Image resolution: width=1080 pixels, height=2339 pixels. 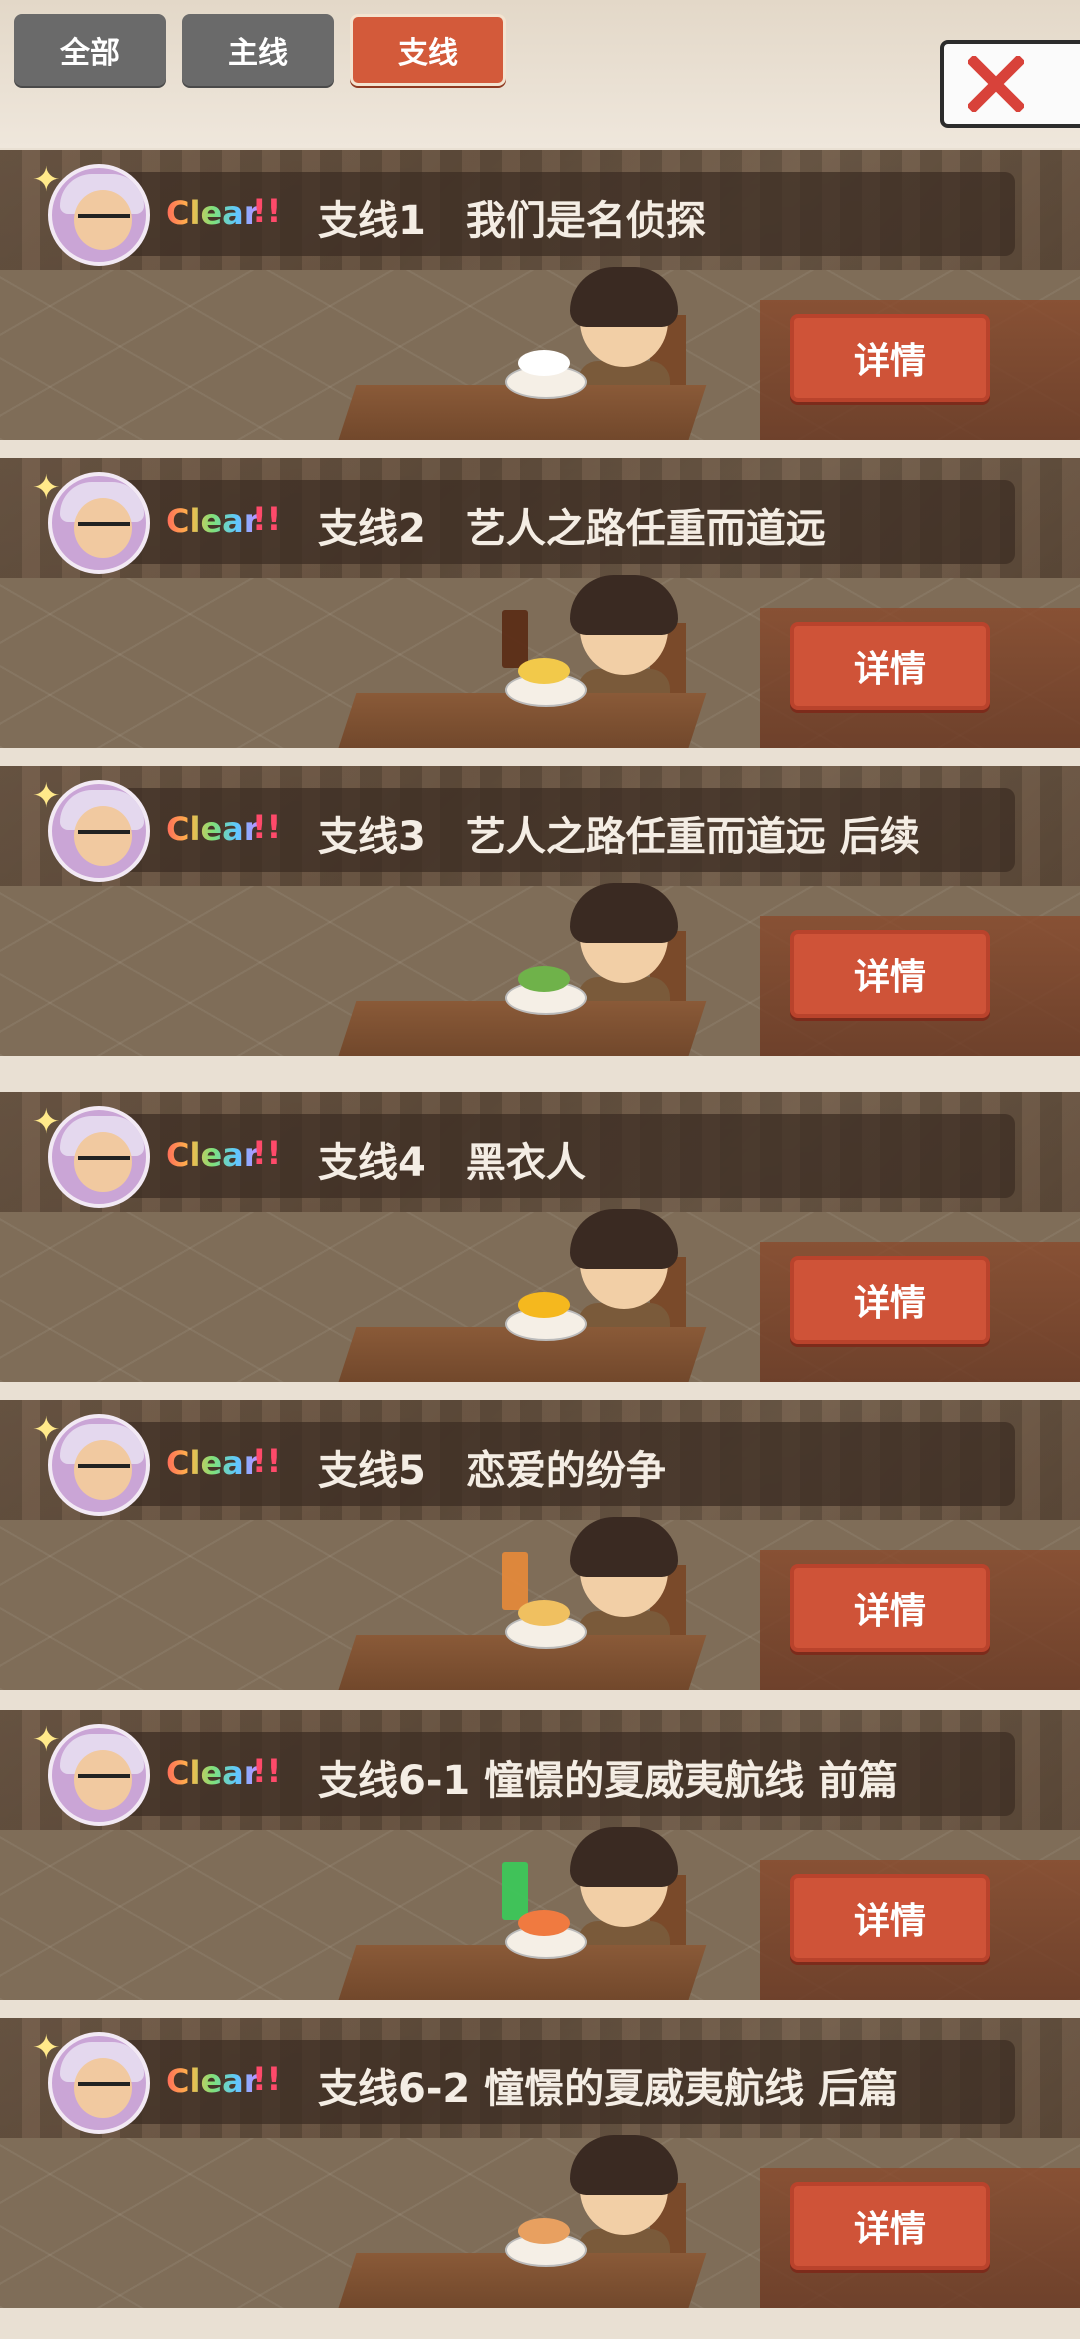 What do you see at coordinates (608, 2089) in the screenshot?
I see `story-title: 支线6-2 憧憬的夏威夷航线 后篇` at bounding box center [608, 2089].